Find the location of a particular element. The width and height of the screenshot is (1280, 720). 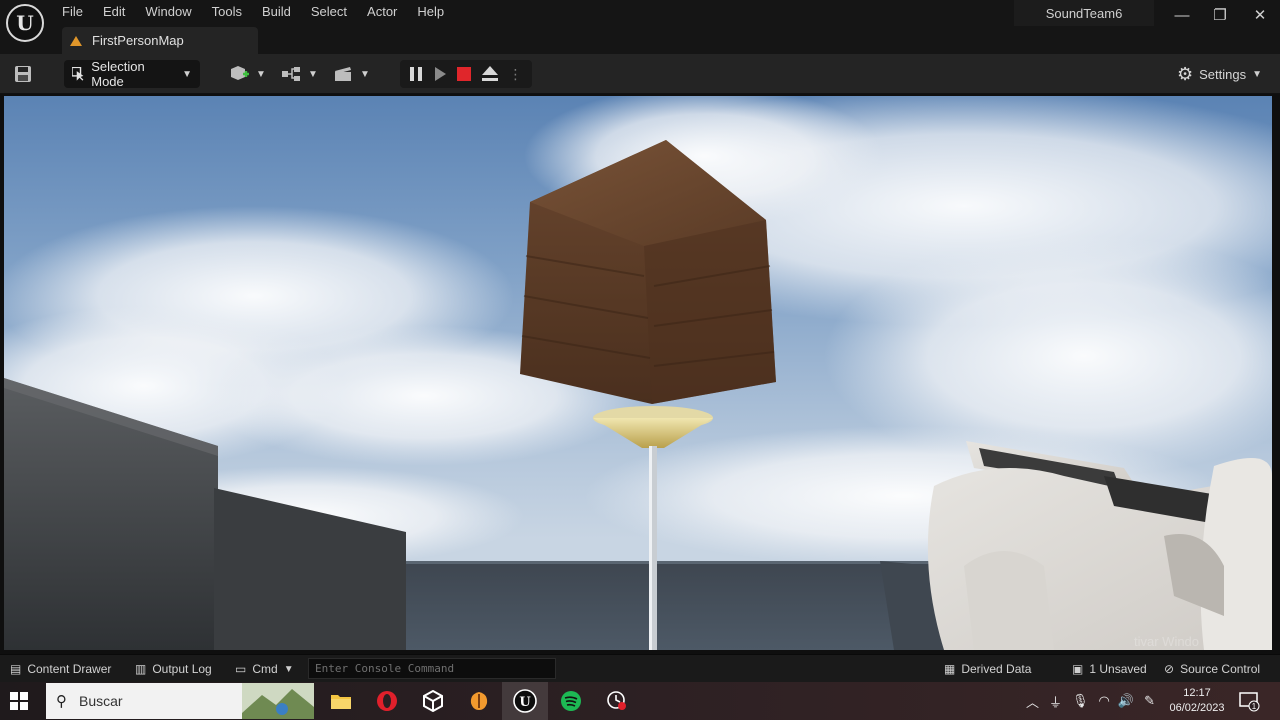

recording-icon is located at coordinates (616, 700).